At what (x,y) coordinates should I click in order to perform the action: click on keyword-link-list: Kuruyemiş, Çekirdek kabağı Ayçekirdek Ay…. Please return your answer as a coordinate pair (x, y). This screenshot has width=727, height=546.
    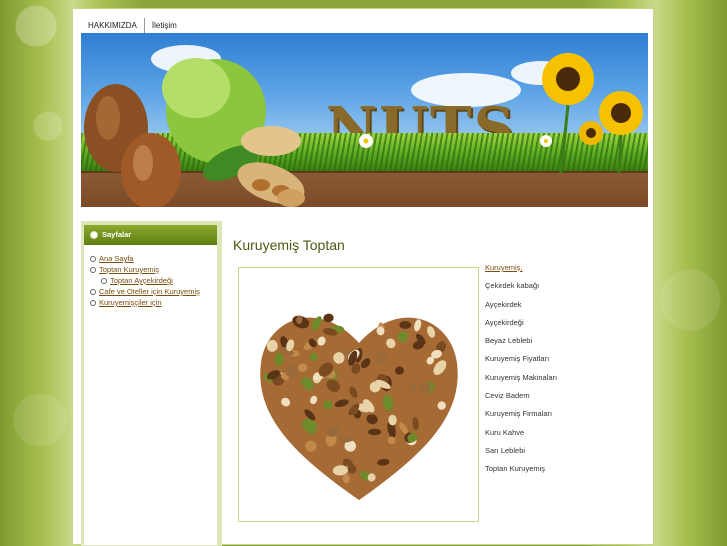
    Looking at the image, I should click on (521, 372).